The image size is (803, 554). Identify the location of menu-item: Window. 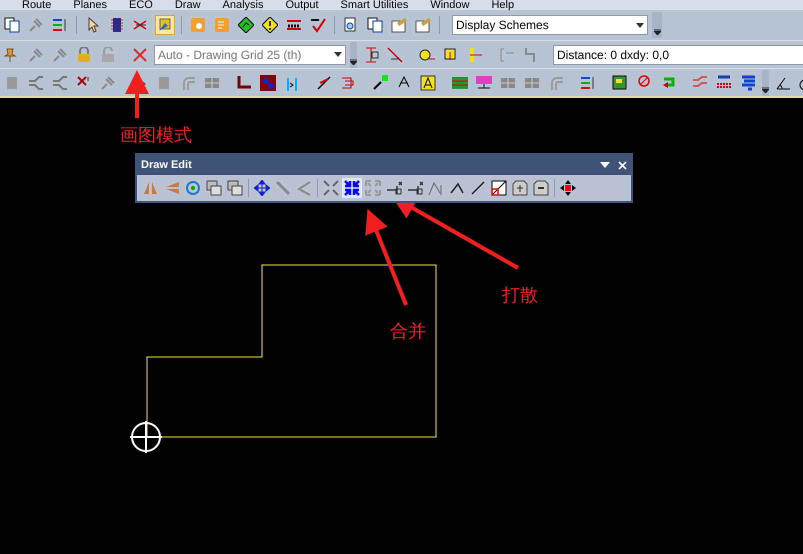
(450, 5).